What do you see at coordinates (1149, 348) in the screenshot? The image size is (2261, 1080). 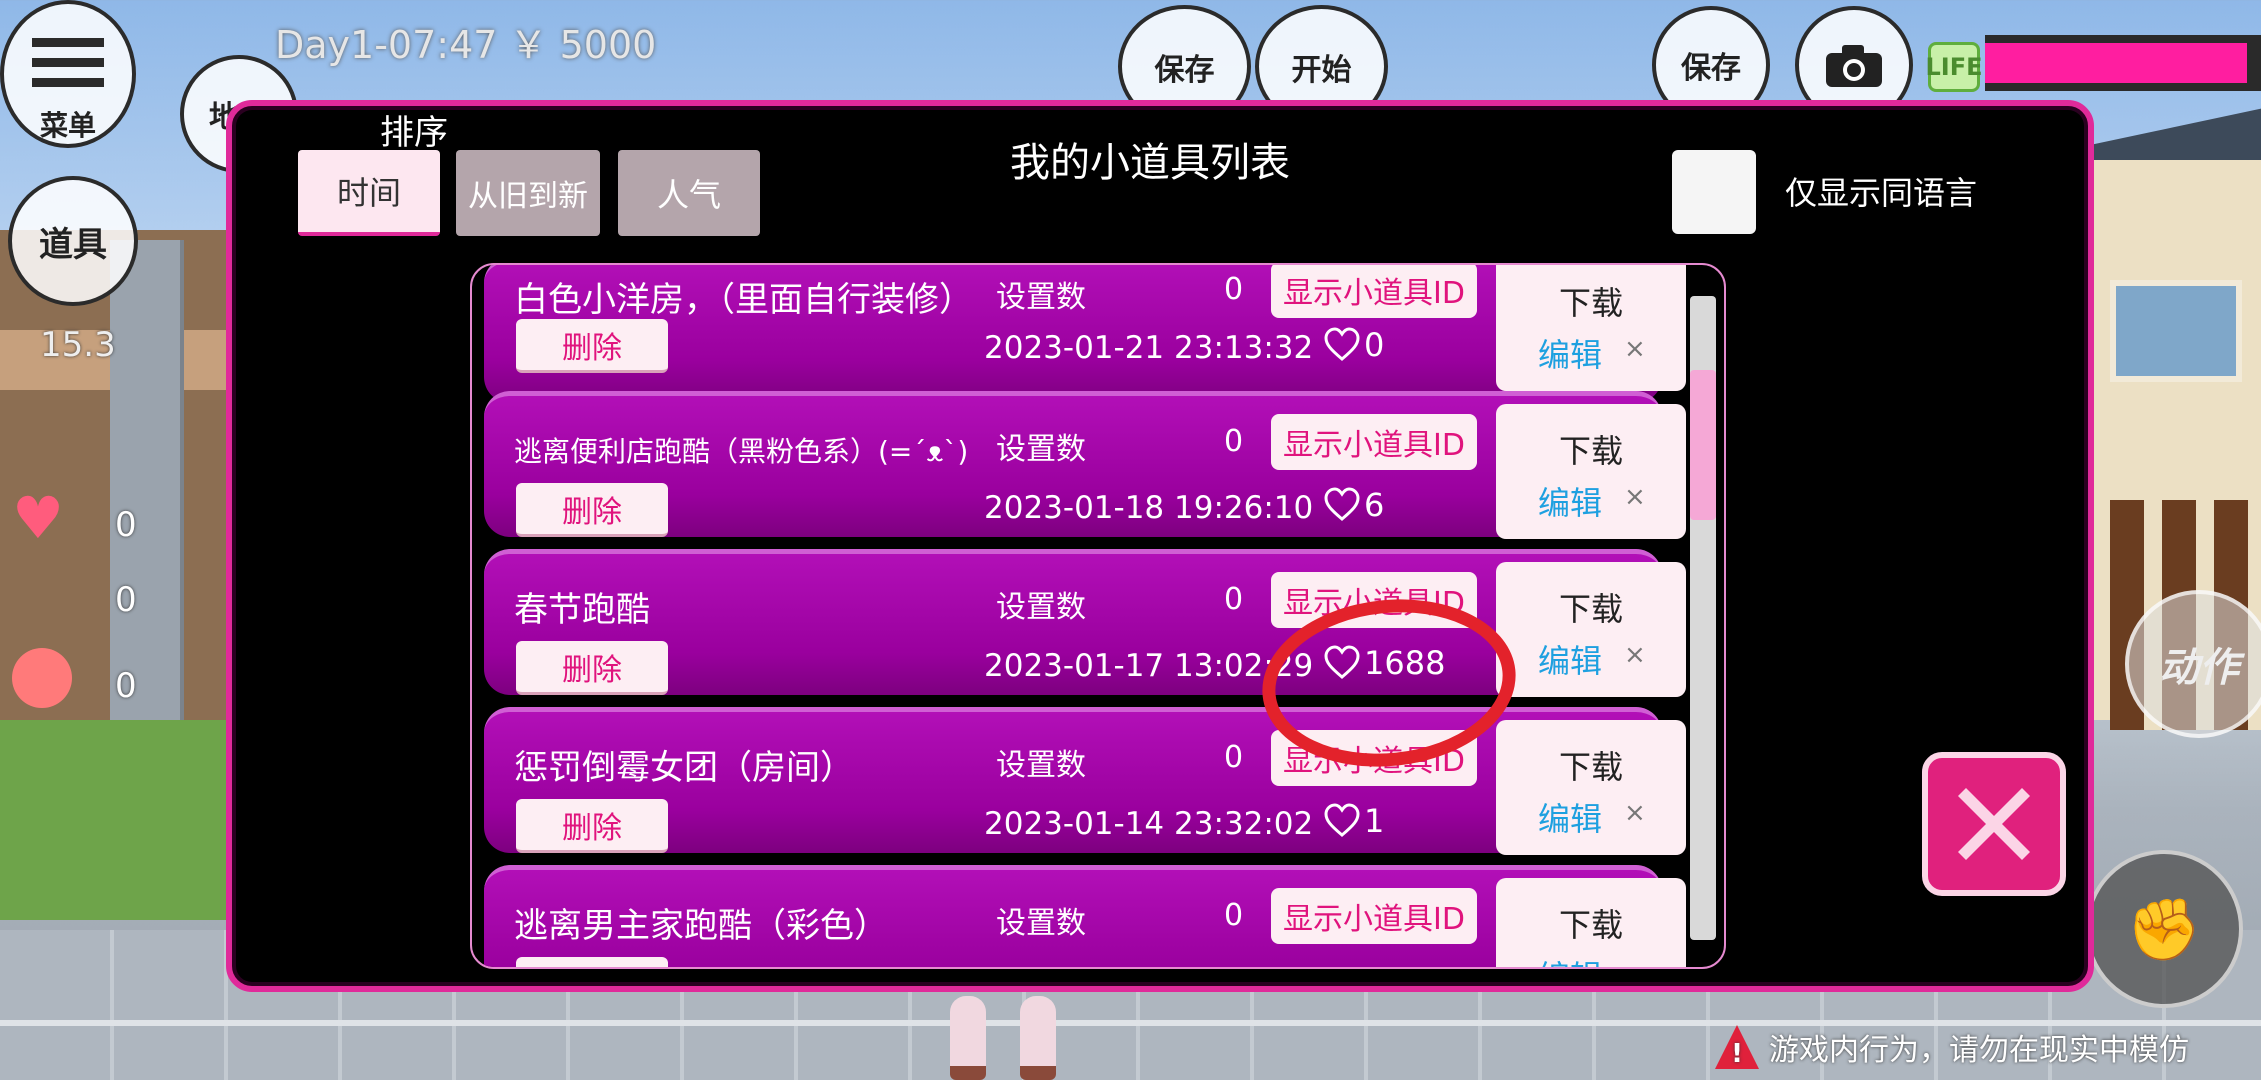 I see `item-date: 2023-01-21 23:13:32` at bounding box center [1149, 348].